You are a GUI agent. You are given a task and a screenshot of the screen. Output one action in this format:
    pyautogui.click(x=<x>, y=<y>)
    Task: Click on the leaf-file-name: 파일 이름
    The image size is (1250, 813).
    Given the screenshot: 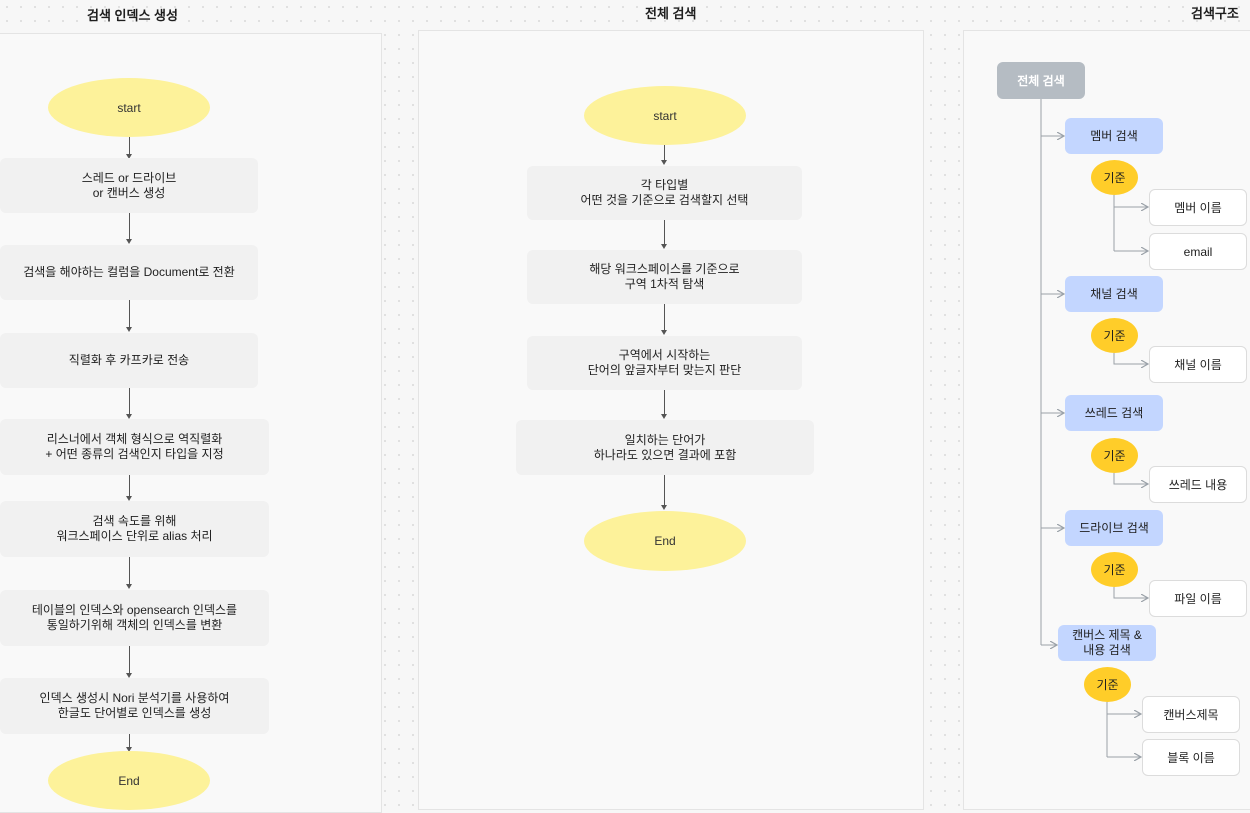 What is the action you would take?
    pyautogui.click(x=1198, y=598)
    